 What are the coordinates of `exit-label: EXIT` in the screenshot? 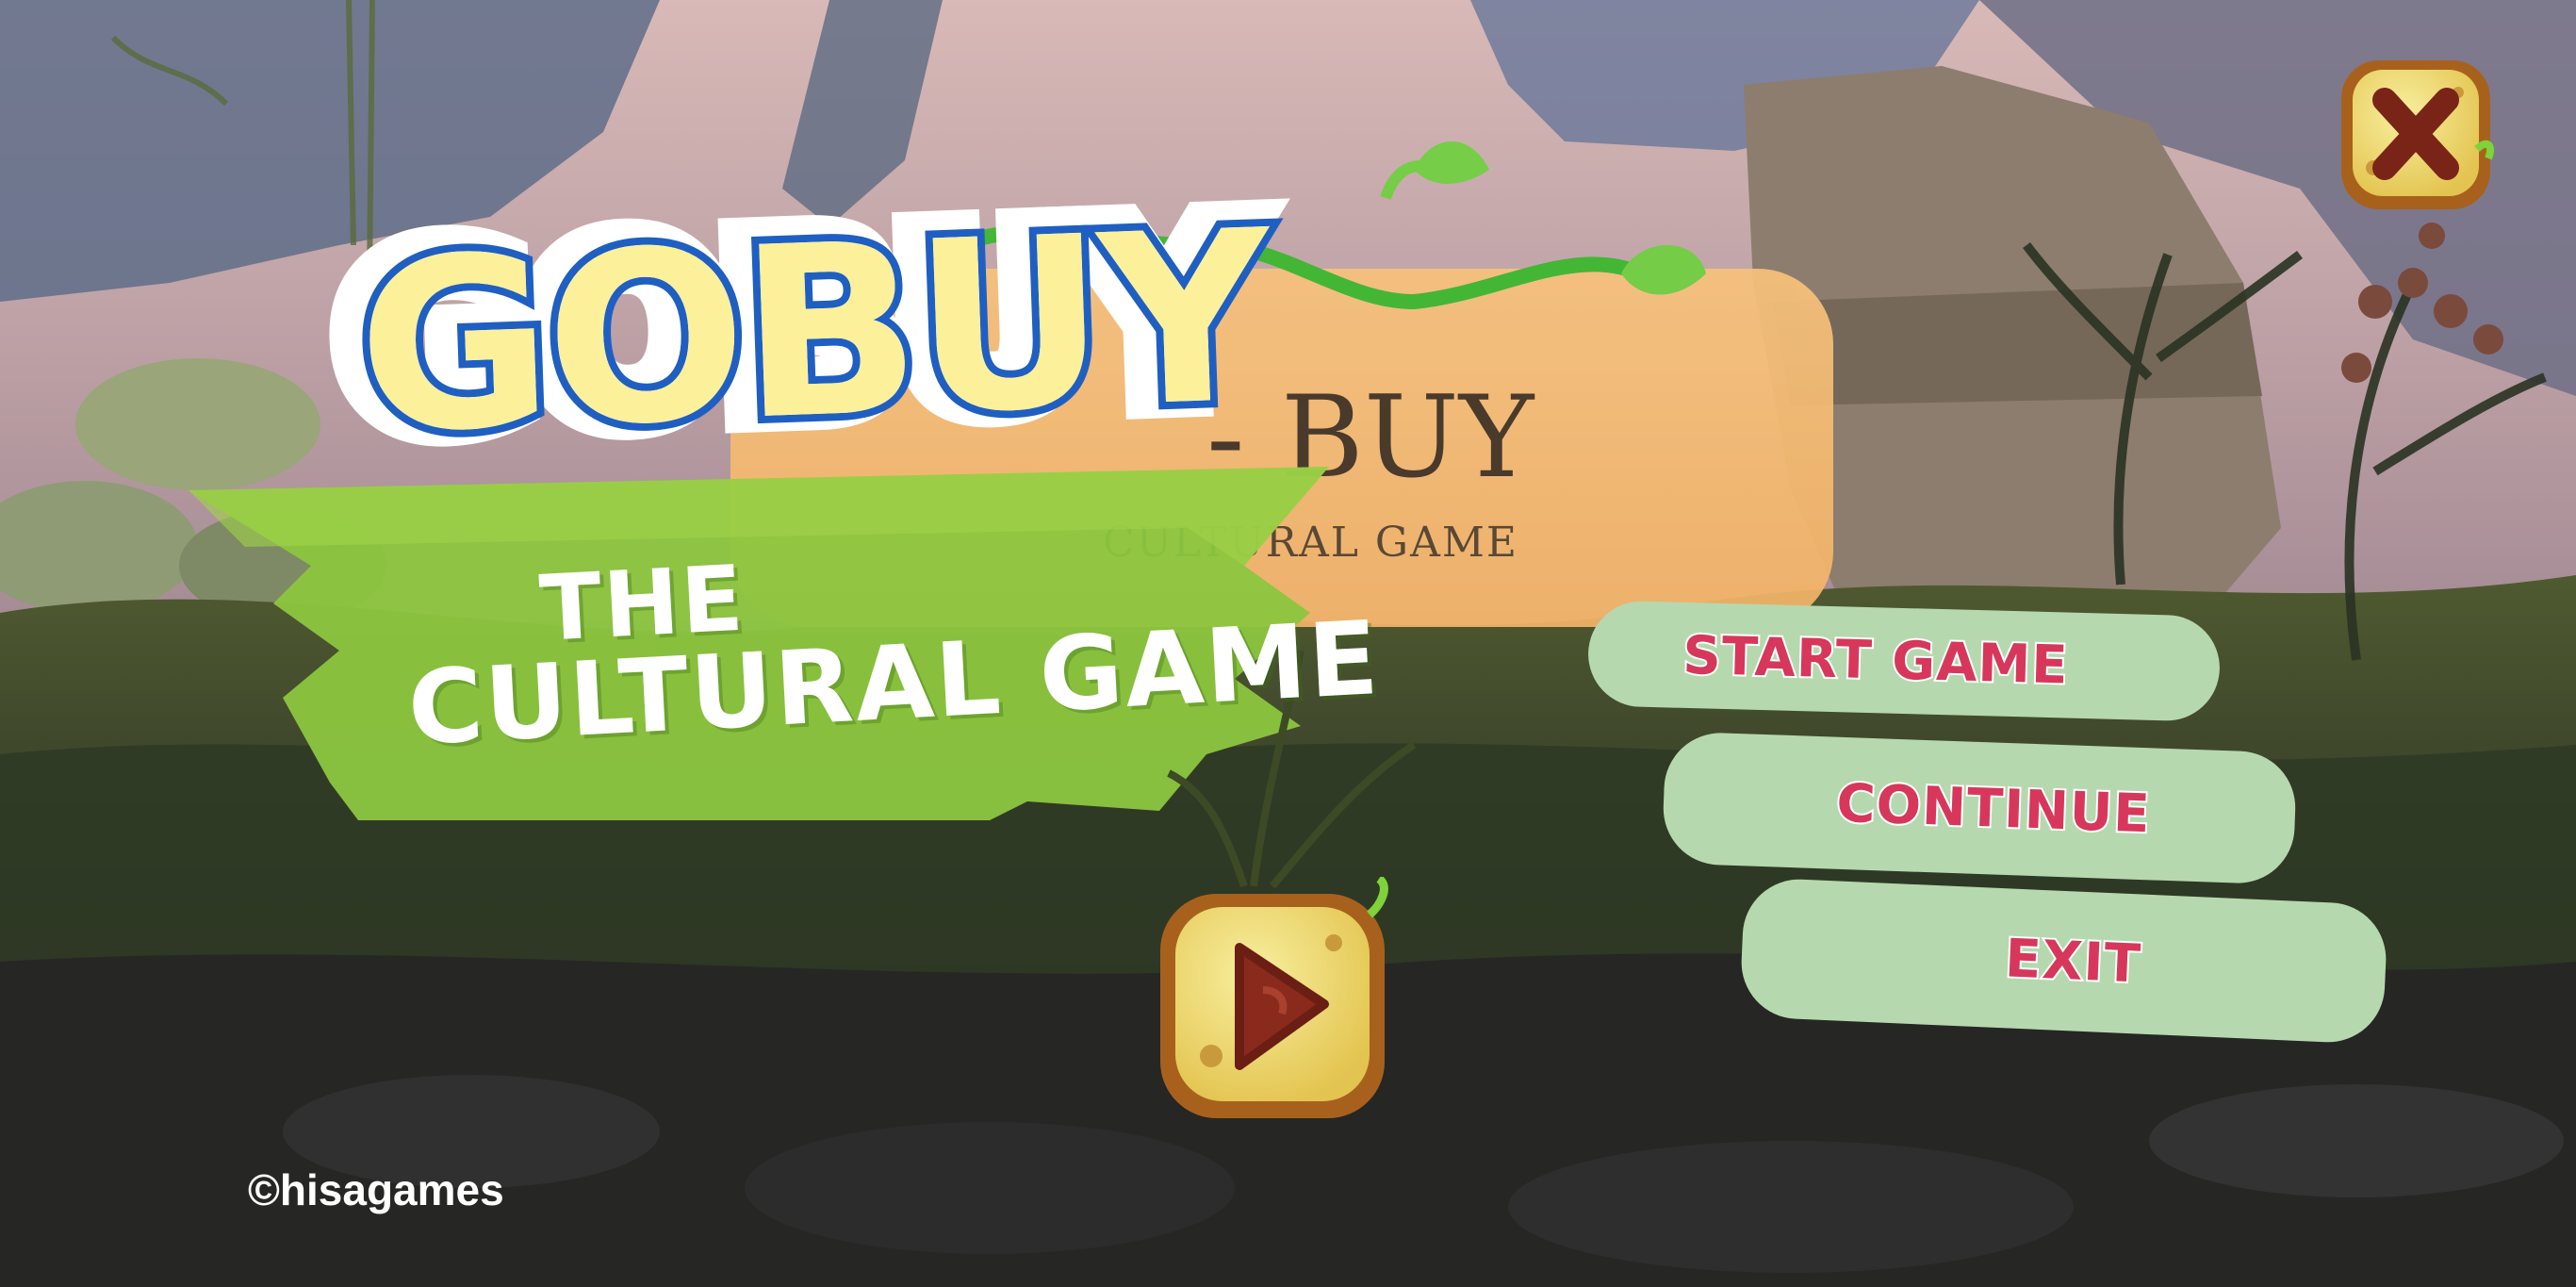 It's located at (2073, 961).